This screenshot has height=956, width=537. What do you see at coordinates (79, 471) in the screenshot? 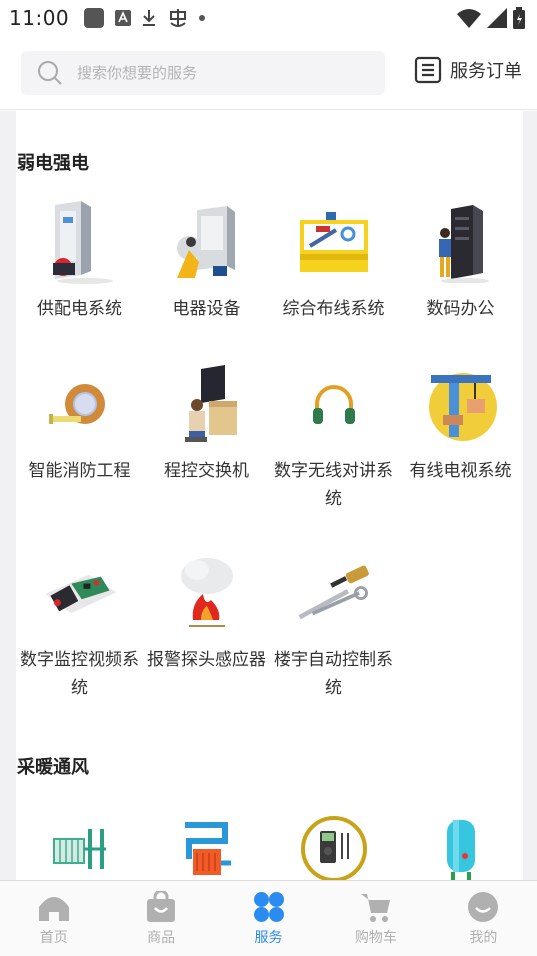
I see `service-label: 智能消防工程` at bounding box center [79, 471].